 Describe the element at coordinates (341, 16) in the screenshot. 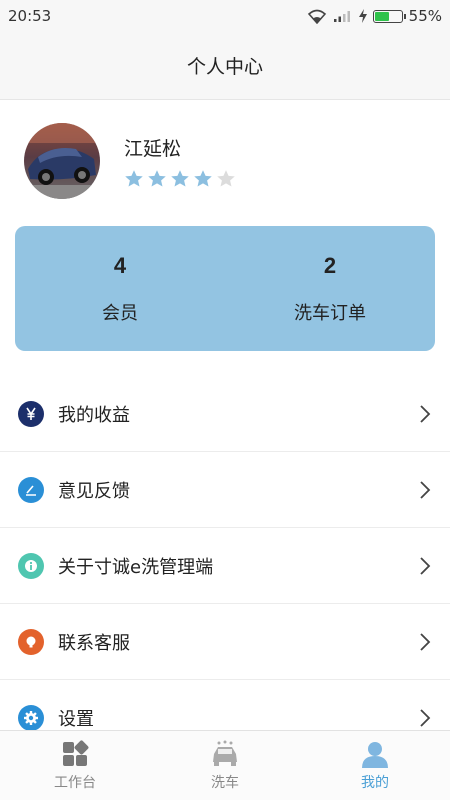

I see `signal-icon` at that location.